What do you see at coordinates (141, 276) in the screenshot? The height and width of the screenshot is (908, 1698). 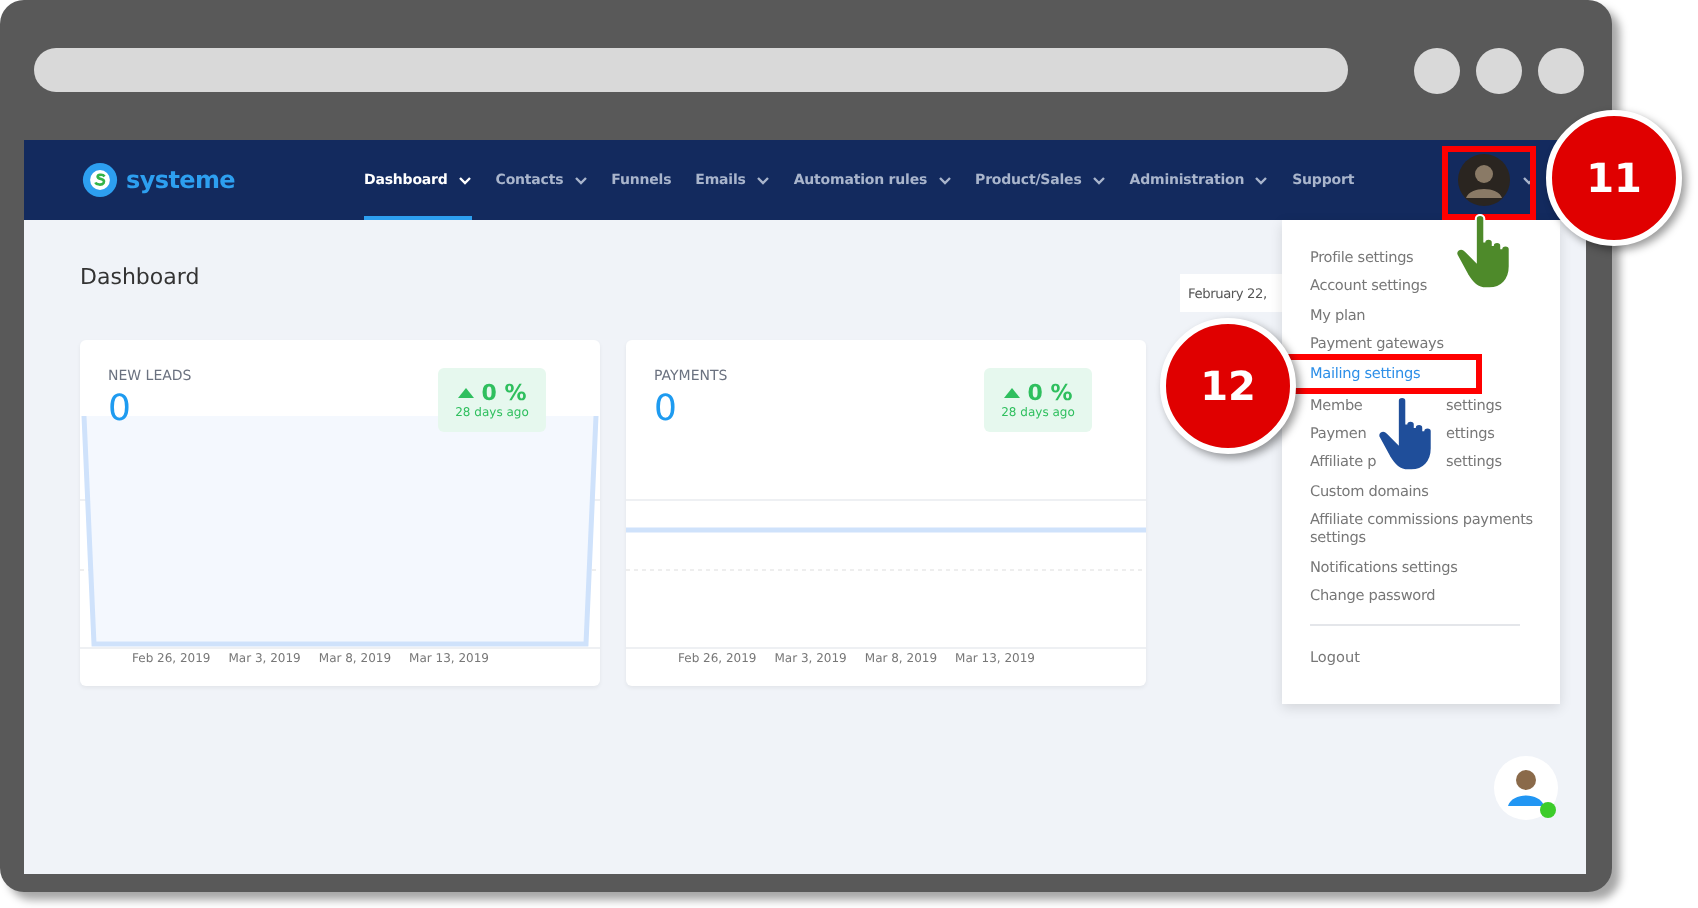 I see `page-title: Dashboard` at bounding box center [141, 276].